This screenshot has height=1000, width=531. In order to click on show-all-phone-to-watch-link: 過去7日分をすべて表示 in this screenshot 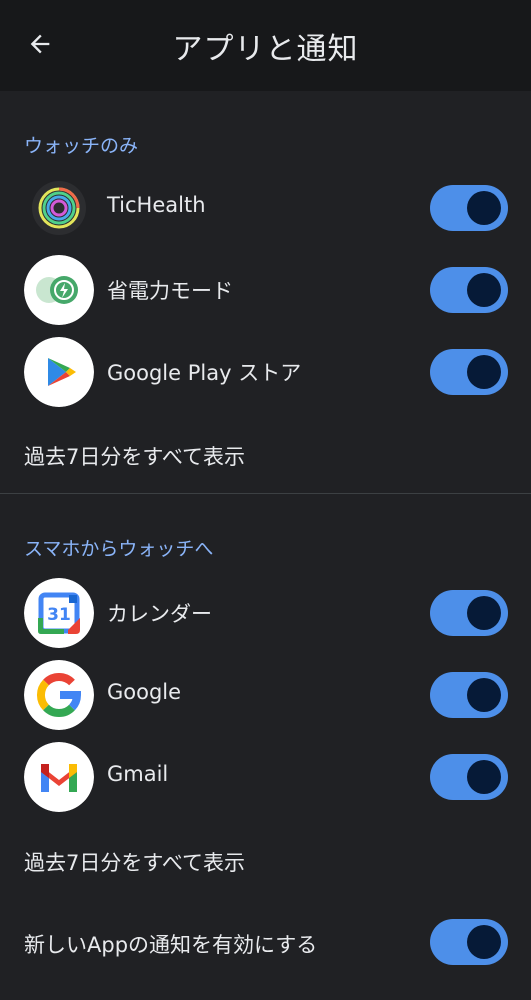, I will do `click(134, 862)`.